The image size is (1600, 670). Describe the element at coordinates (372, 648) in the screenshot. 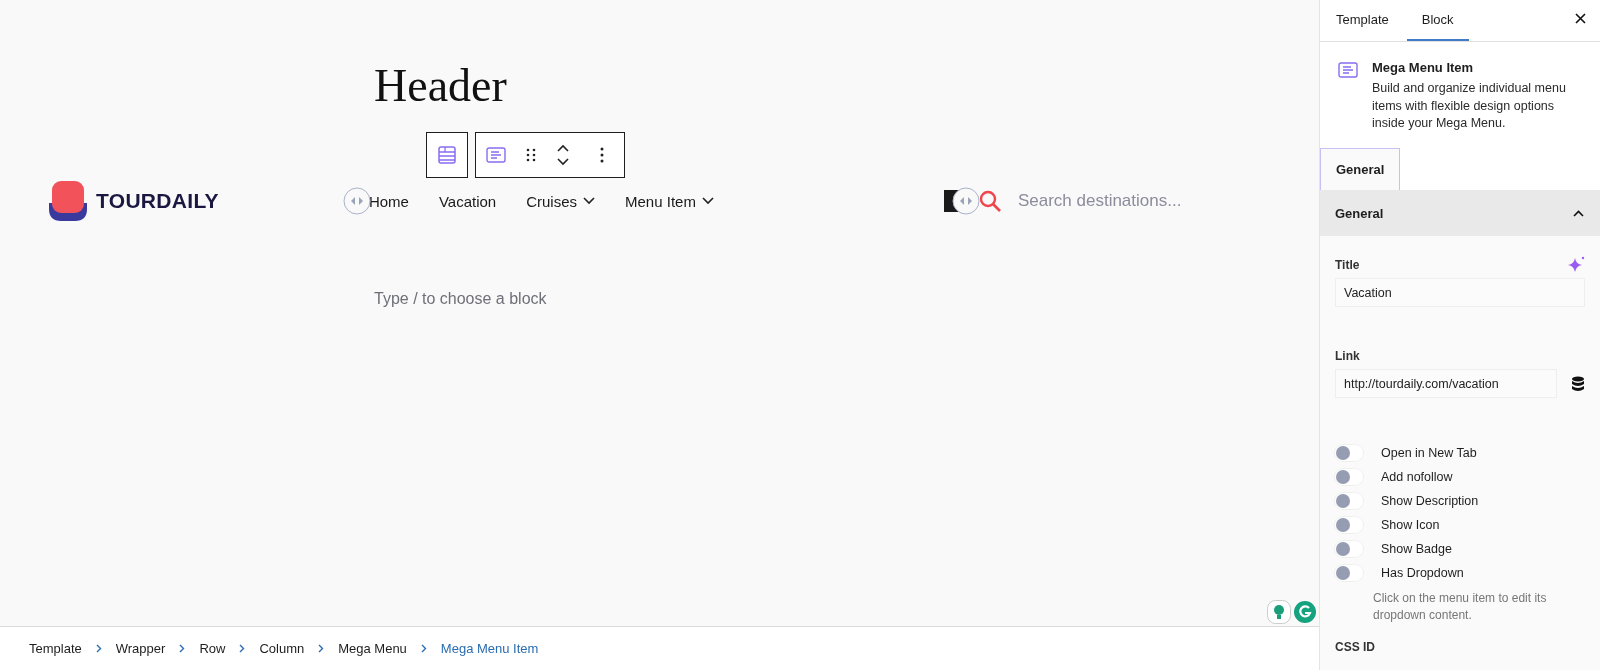

I see `breadcrumb-link: Mega Menu` at that location.